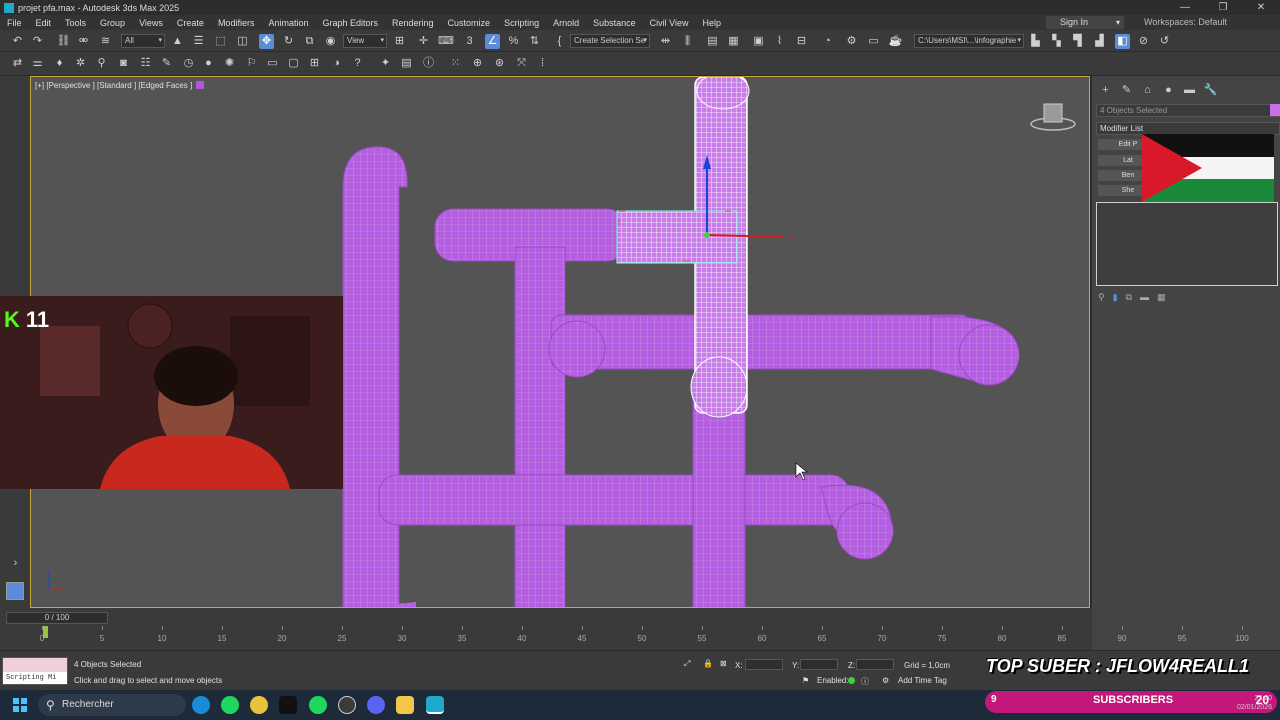 This screenshot has height=720, width=1280. What do you see at coordinates (63, 41) in the screenshot?
I see `link-icon: ⛓` at bounding box center [63, 41].